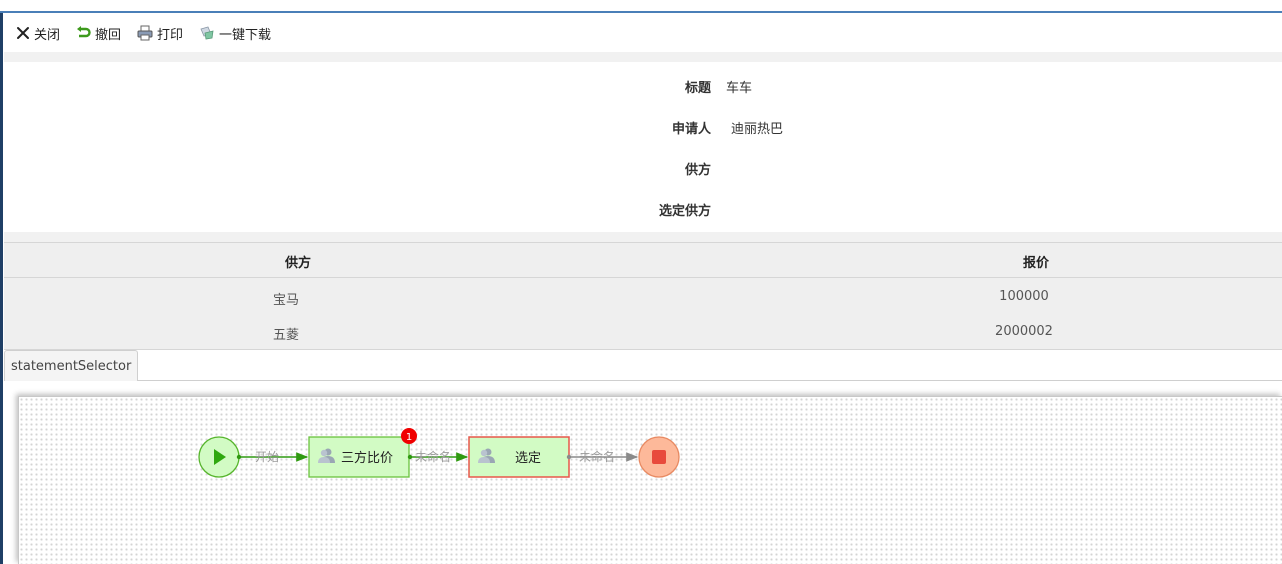  I want to click on notification-badge: 1, so click(409, 436).